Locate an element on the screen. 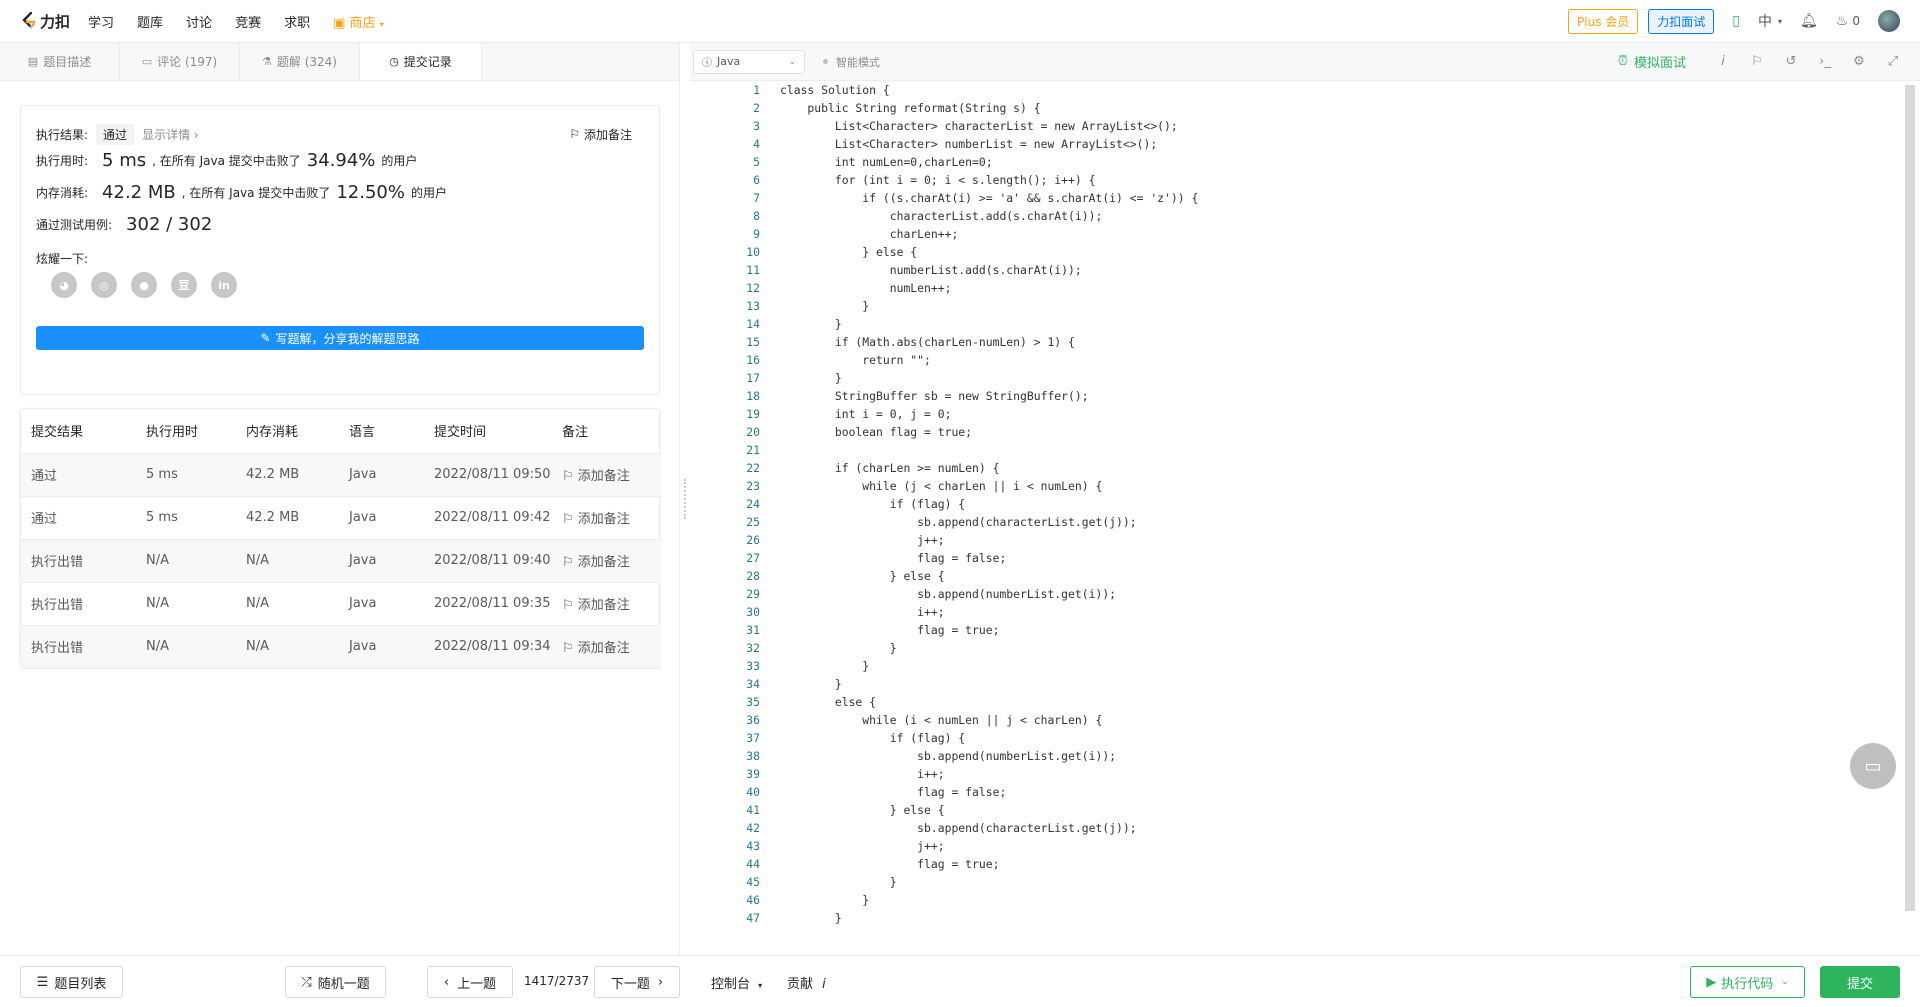 Image resolution: width=1920 pixels, height=1007 pixels. tab-solutions: ⚗︎ 题解 (324) is located at coordinates (300, 61).